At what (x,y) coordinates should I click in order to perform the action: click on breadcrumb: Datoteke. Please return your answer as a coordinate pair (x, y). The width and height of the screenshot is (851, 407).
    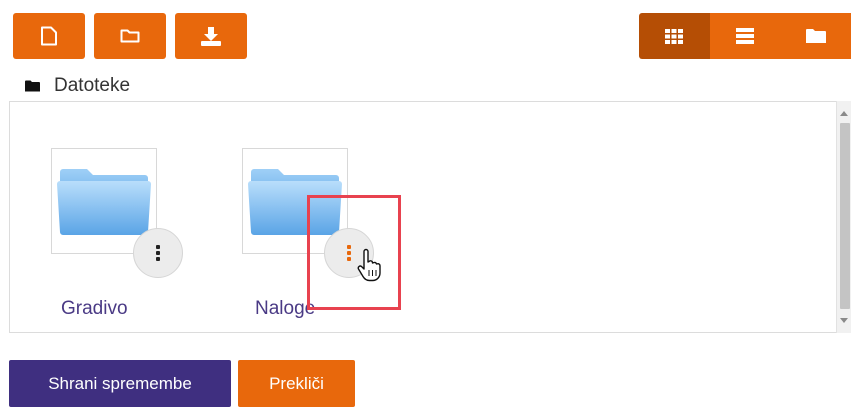
    Looking at the image, I should click on (77, 86).